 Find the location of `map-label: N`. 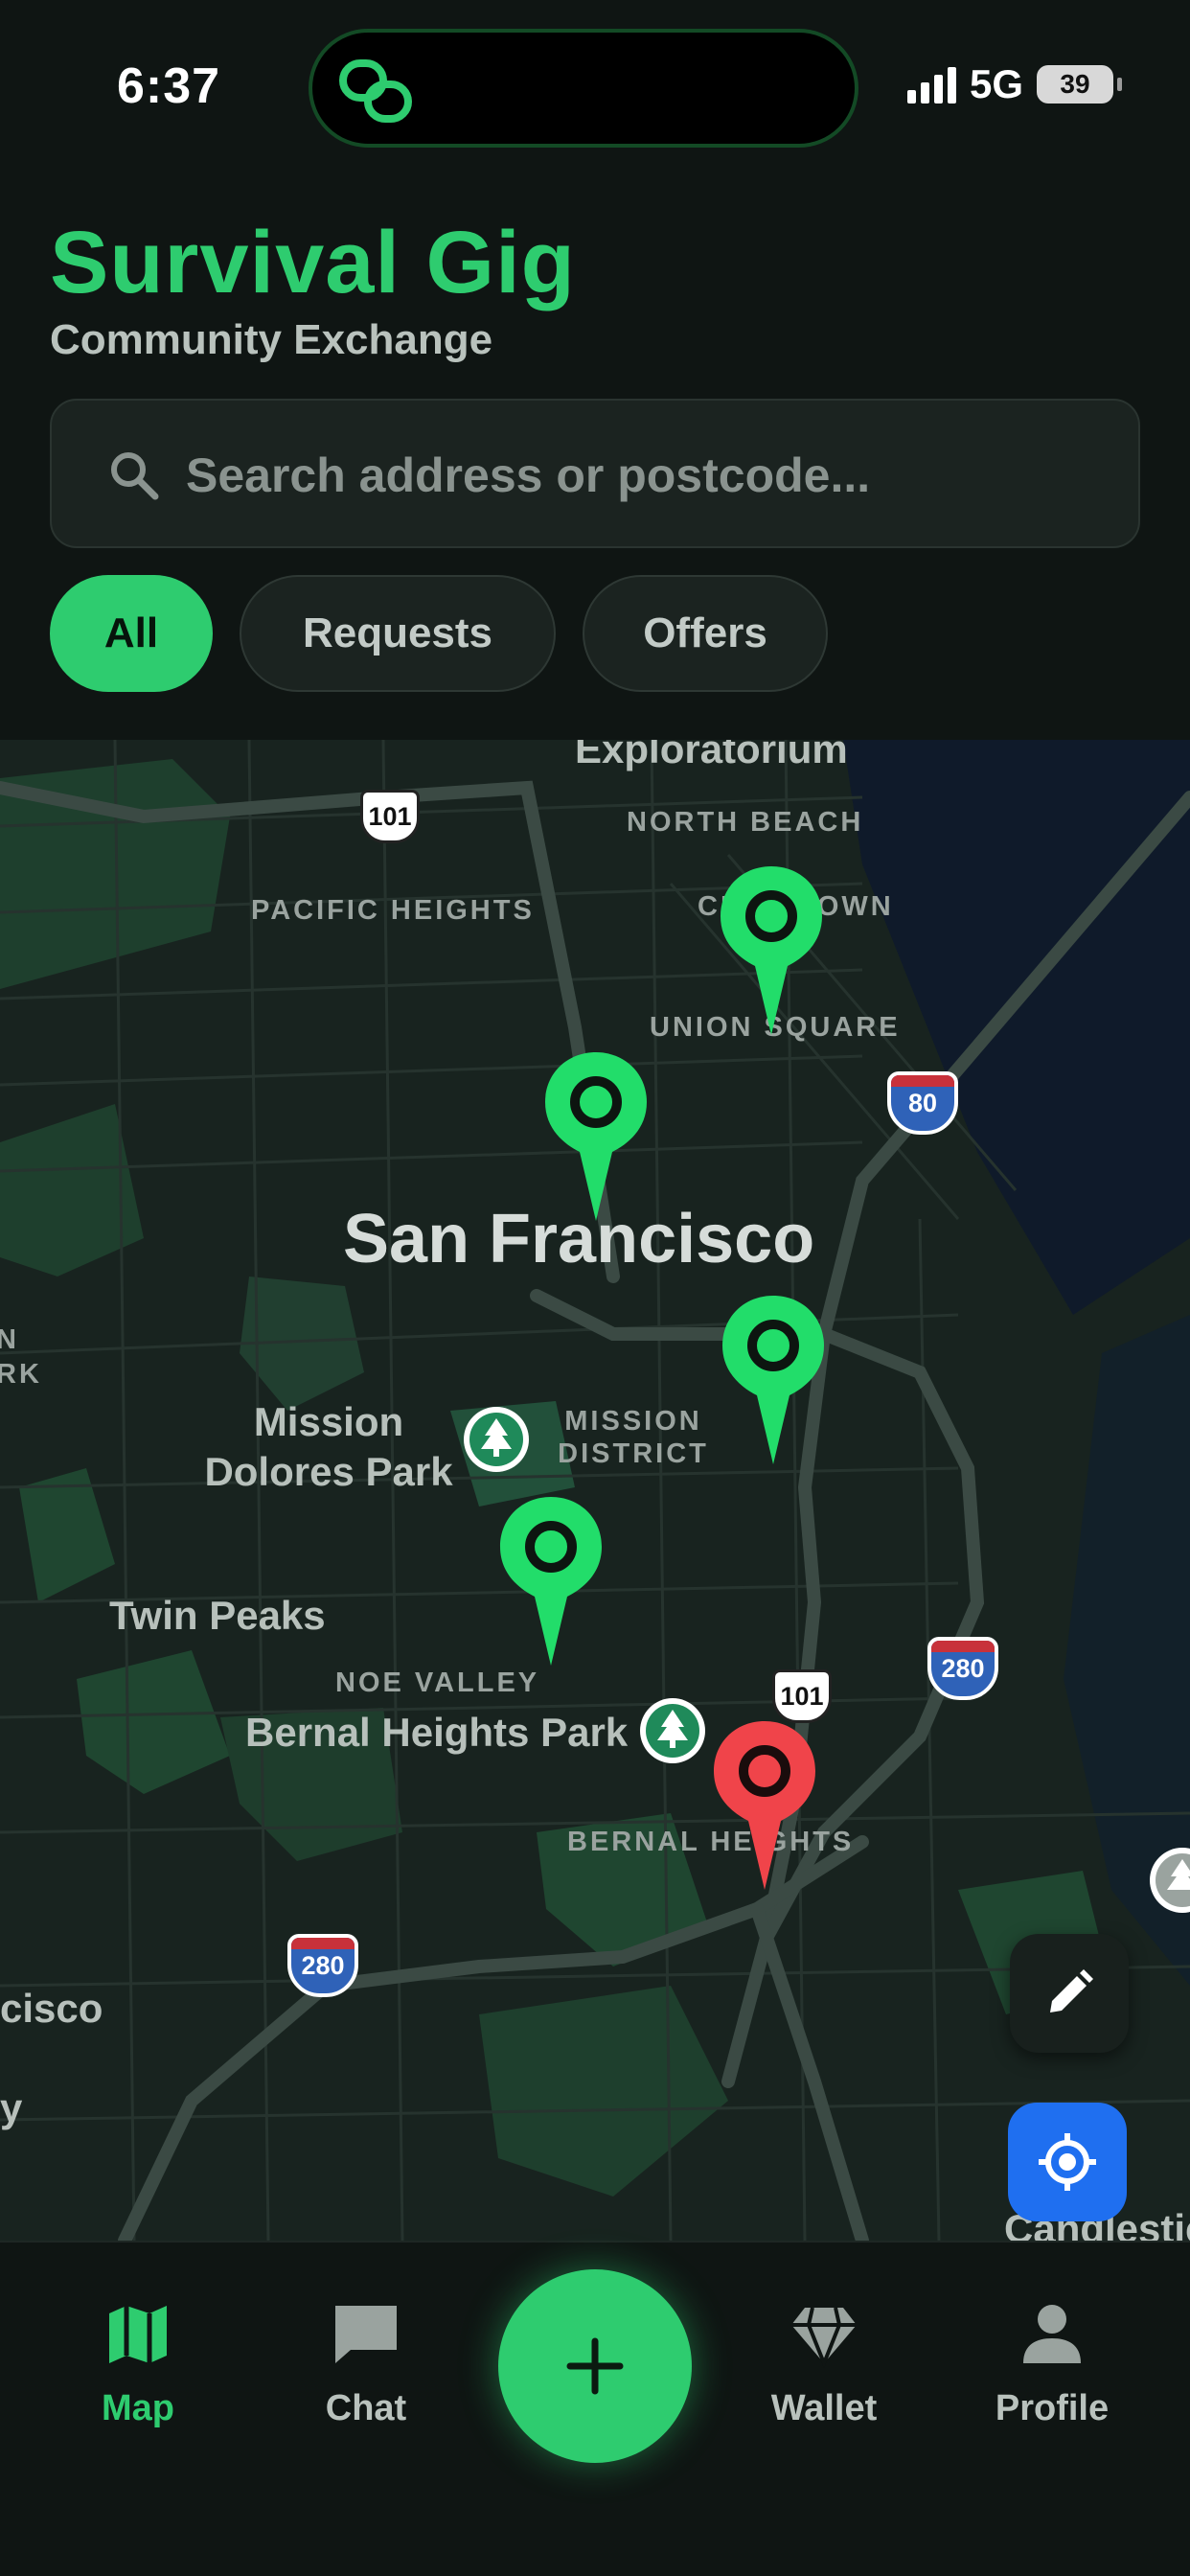

map-label: N is located at coordinates (9, 1339).